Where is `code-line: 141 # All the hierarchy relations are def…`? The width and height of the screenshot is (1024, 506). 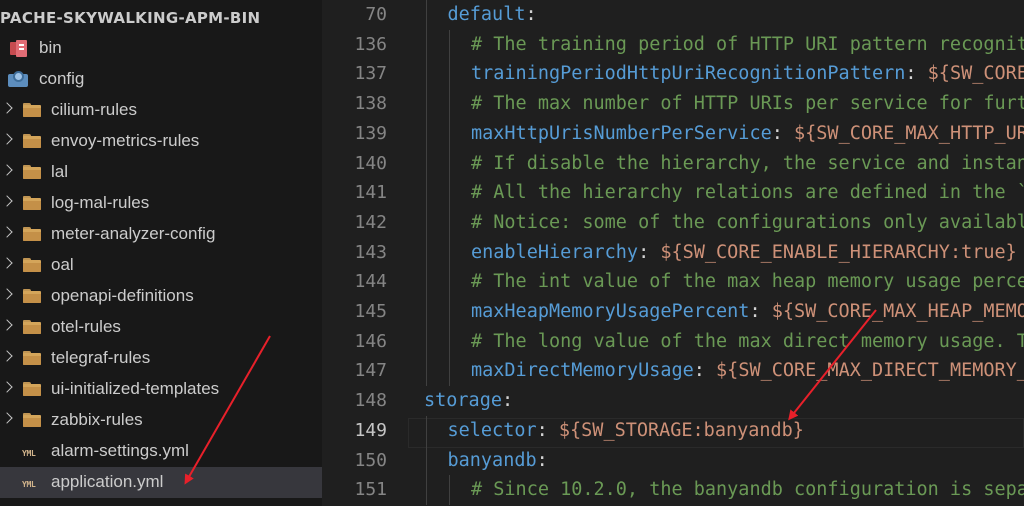 code-line: 141 # All the hierarchy relations are def… is located at coordinates (673, 193).